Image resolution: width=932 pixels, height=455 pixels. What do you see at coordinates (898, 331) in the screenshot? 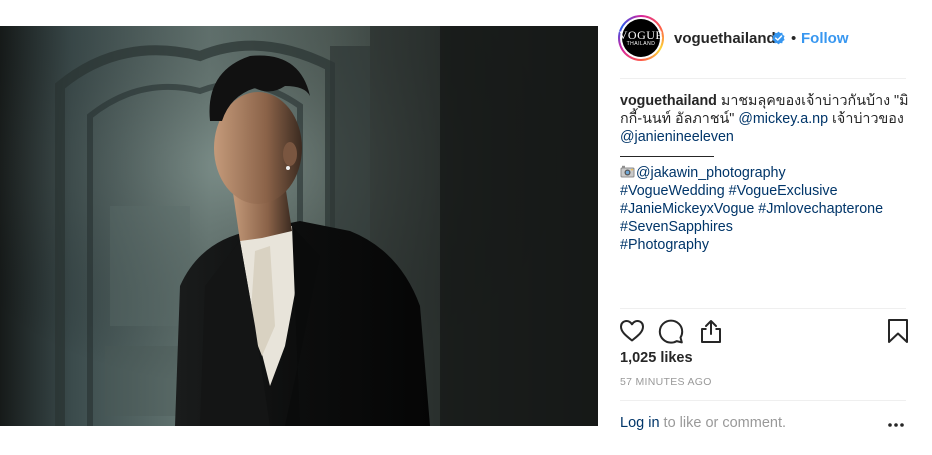
I see `bookmark-icon` at bounding box center [898, 331].